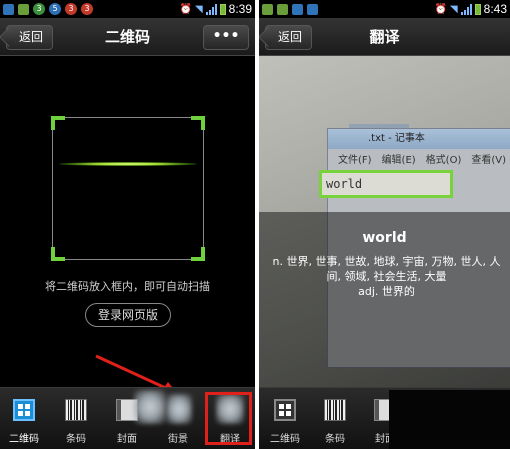 The image size is (510, 449). What do you see at coordinates (355, 160) in the screenshot?
I see `menu-item: 文件(F)` at bounding box center [355, 160].